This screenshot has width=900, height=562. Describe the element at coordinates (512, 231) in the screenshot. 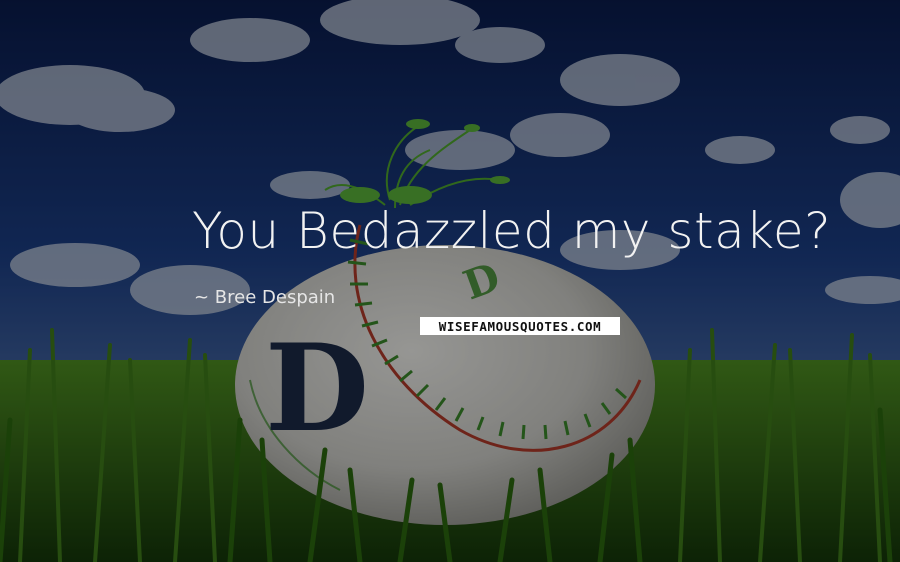

I see `quote-text: You Bedazzled my stake?` at that location.